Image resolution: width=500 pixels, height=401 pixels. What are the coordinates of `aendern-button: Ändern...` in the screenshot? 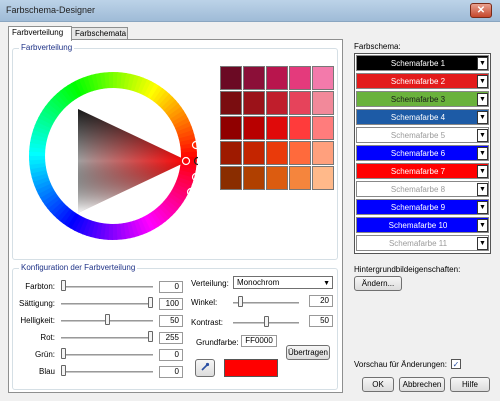 It's located at (378, 283).